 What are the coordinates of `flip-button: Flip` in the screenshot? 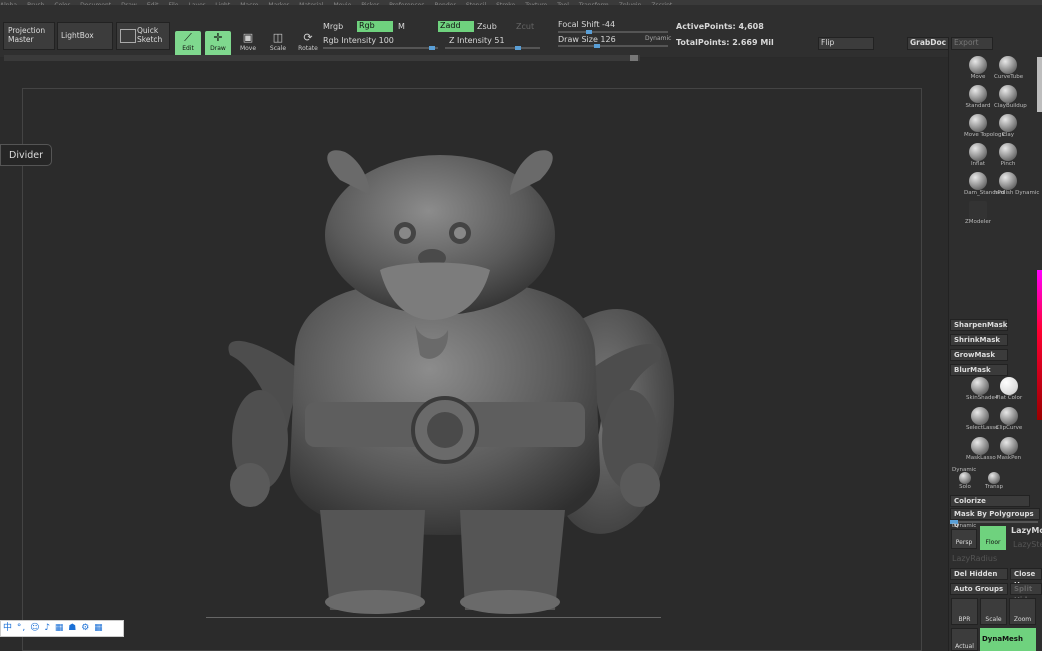 It's located at (846, 43).